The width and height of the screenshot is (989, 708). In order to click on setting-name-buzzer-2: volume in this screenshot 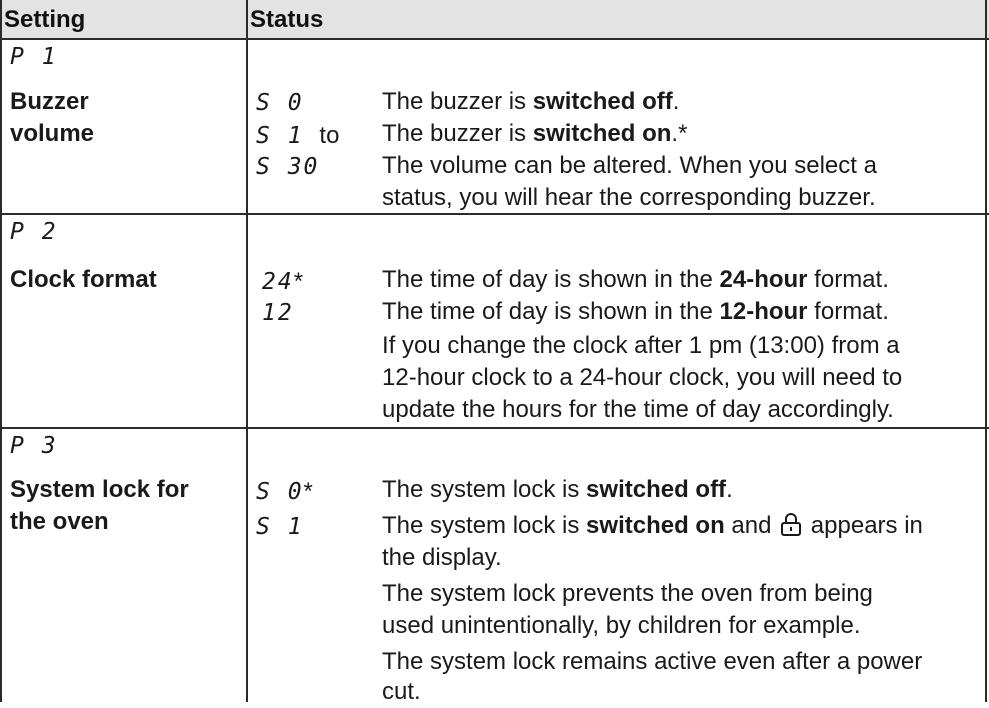, I will do `click(52, 133)`.